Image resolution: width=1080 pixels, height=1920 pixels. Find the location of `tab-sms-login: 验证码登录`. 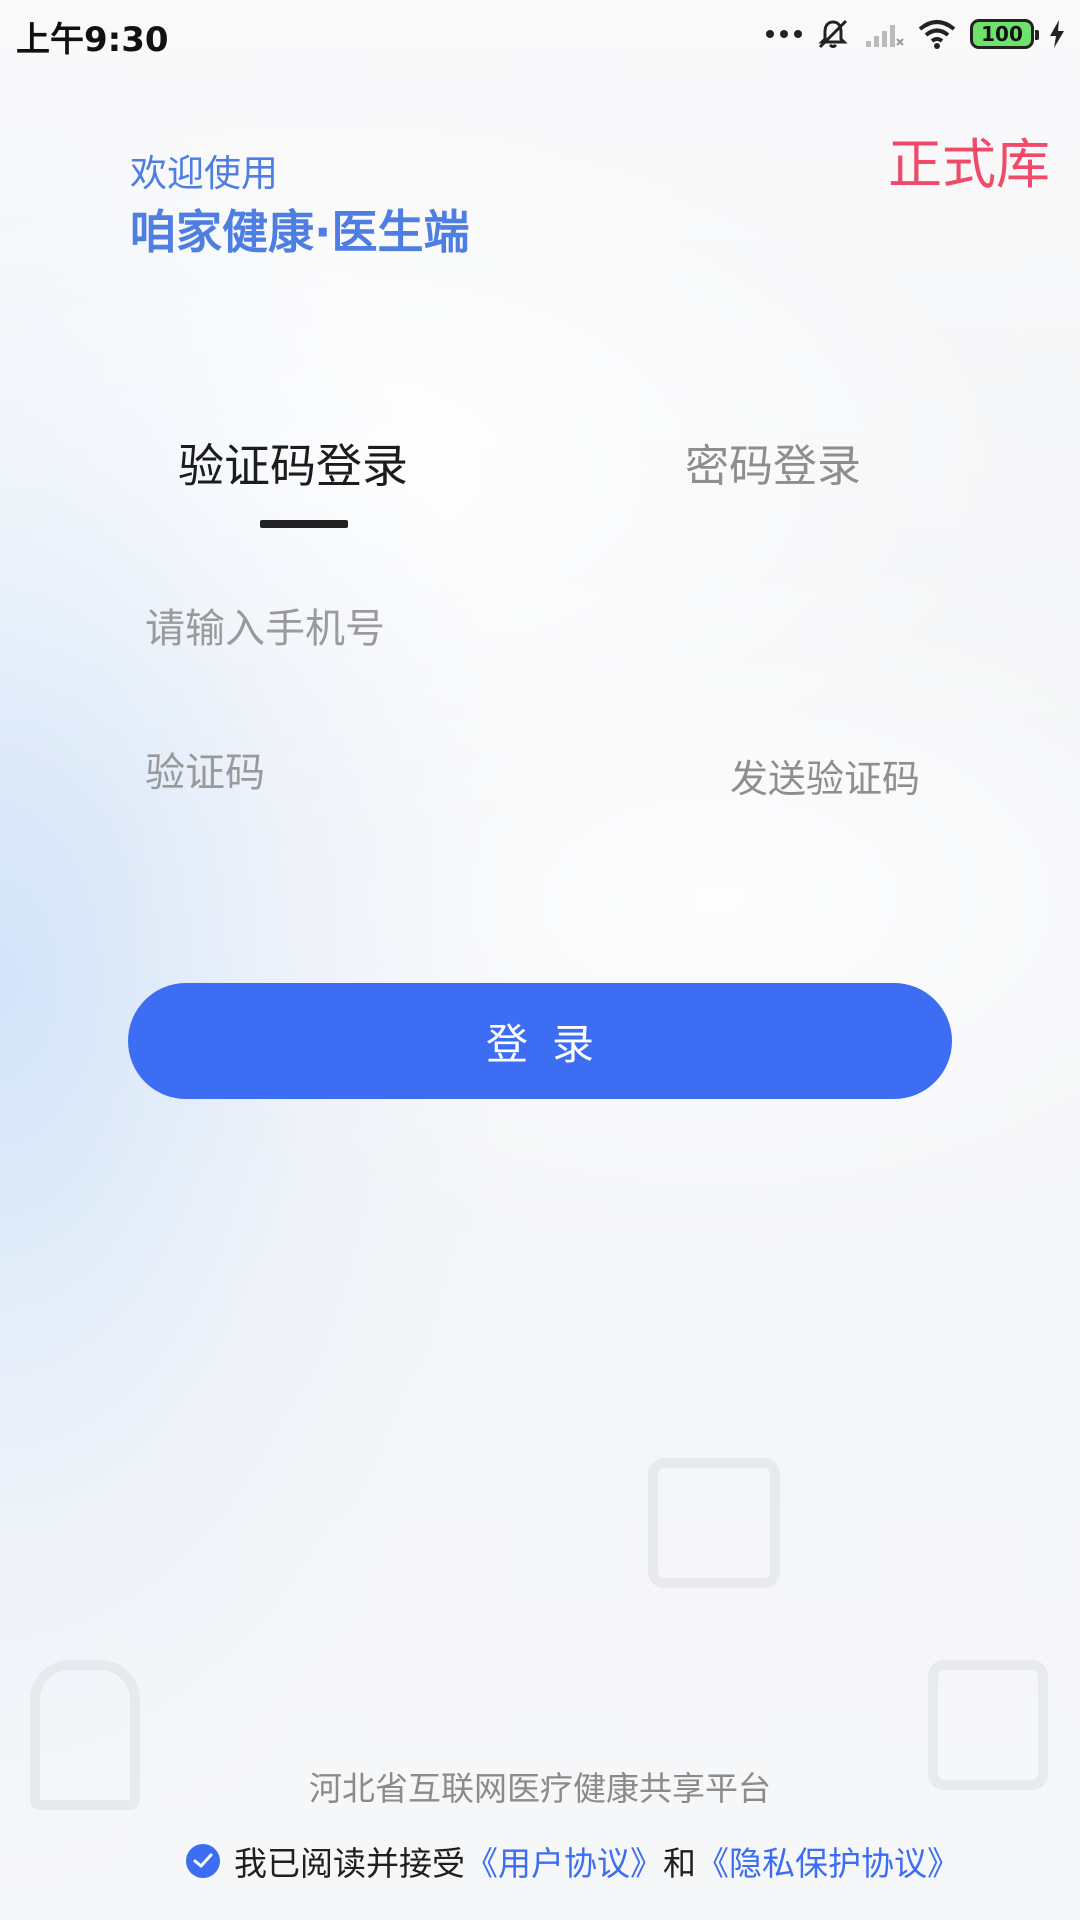

tab-sms-login: 验证码登录 is located at coordinates (293, 463).